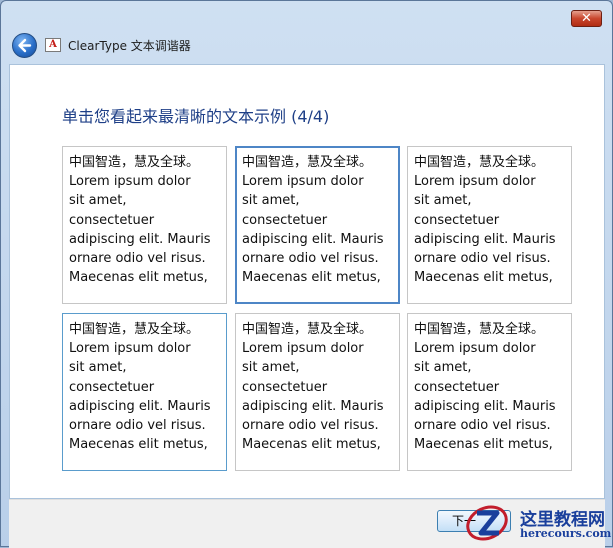  What do you see at coordinates (196, 116) in the screenshot?
I see `page-heading: 单击您看起来最清晰的文本示例 (4/4)` at bounding box center [196, 116].